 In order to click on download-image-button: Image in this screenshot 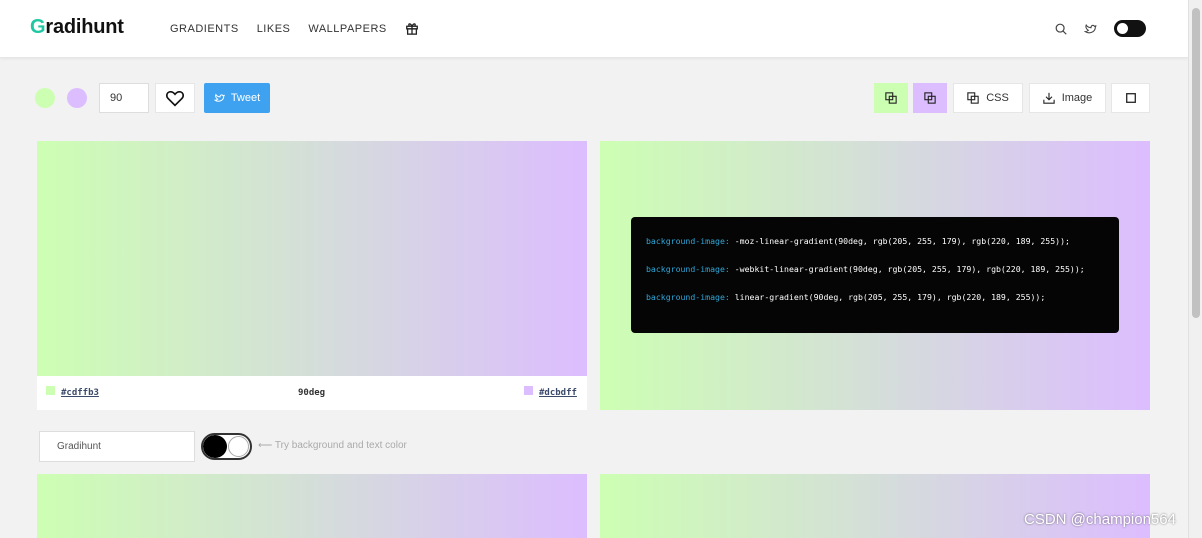, I will do `click(1067, 98)`.